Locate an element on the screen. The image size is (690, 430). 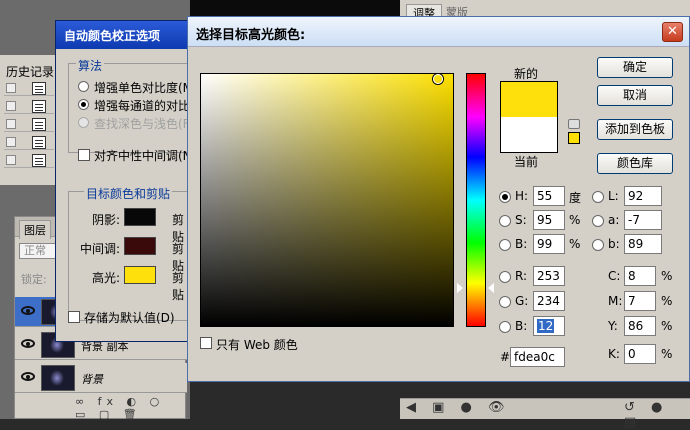
brightness-input: 99 is located at coordinates (549, 244).